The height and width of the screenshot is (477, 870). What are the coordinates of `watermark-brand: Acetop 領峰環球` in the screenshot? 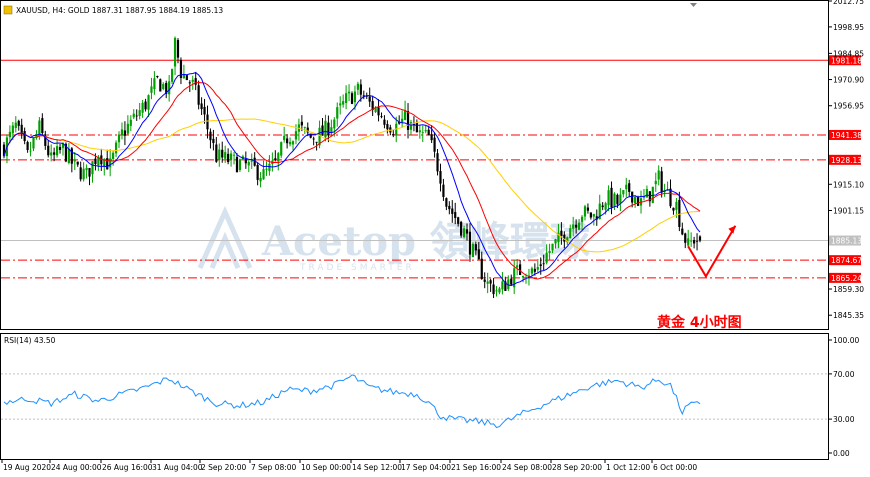 It's located at (426, 241).